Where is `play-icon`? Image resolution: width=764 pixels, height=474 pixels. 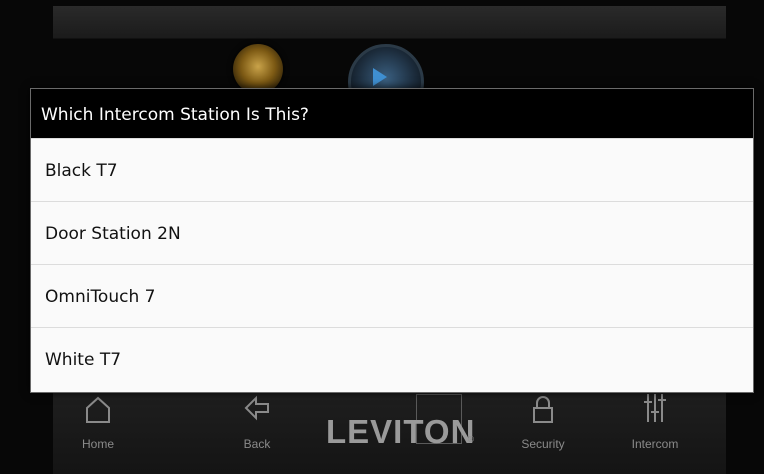 play-icon is located at coordinates (380, 77).